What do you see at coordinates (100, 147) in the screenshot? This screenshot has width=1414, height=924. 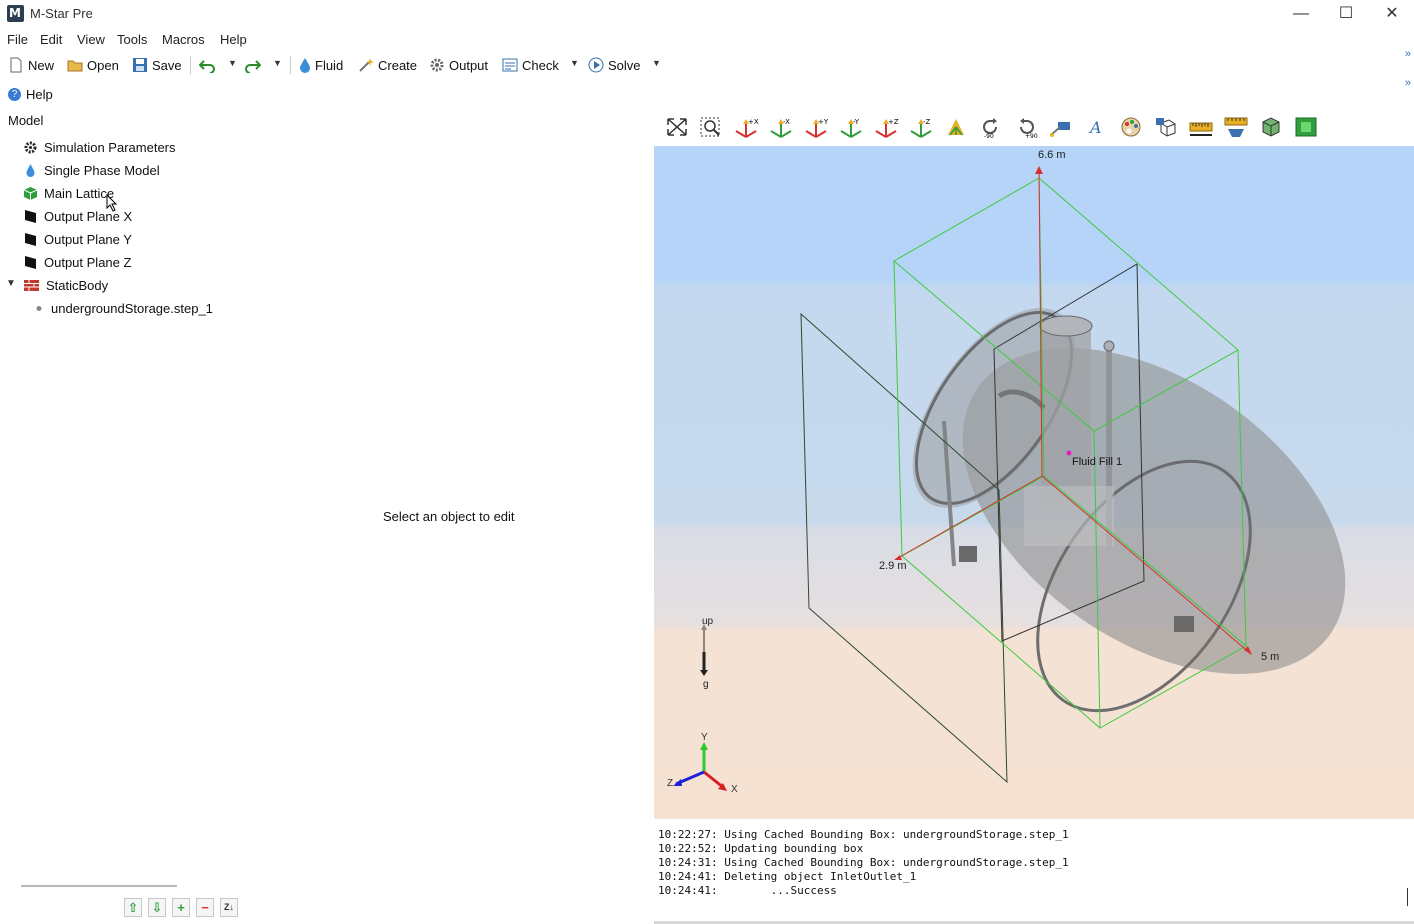 I see `tree-item-simulation-parameters: Simulation Parameters` at bounding box center [100, 147].